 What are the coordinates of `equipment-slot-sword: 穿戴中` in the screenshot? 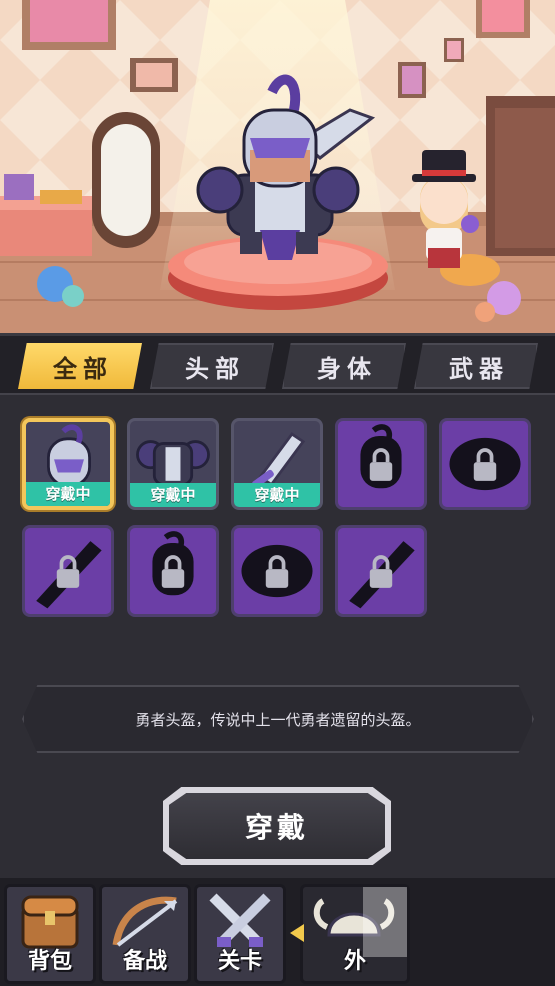 It's located at (277, 464).